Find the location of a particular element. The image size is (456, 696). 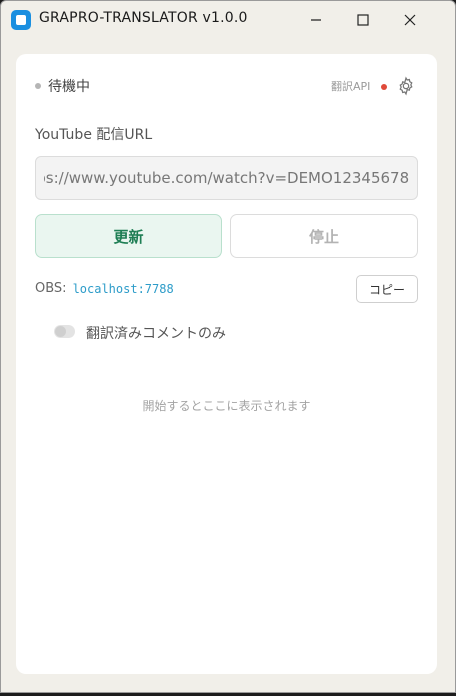

maximize-icon is located at coordinates (363, 20).